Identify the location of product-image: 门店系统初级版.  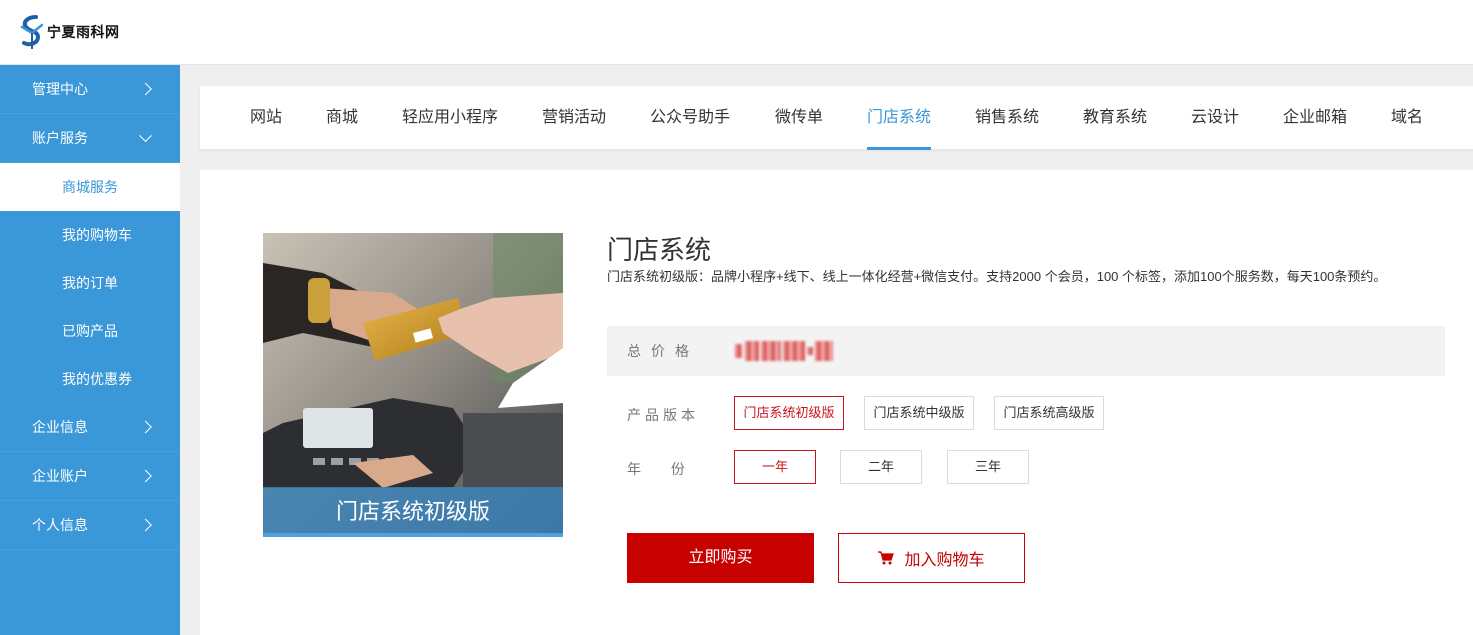
(413, 385).